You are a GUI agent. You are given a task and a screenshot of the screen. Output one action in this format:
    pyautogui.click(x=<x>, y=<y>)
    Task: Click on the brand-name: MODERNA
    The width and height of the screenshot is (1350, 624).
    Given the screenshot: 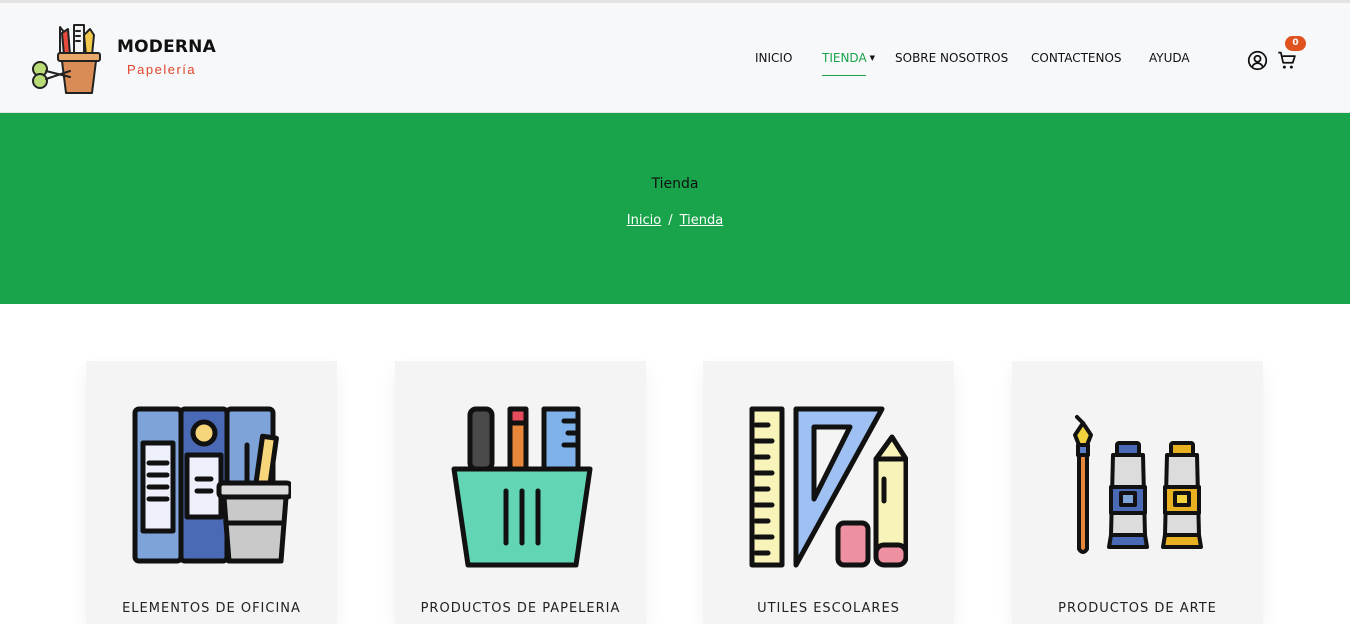 What is the action you would take?
    pyautogui.click(x=166, y=47)
    